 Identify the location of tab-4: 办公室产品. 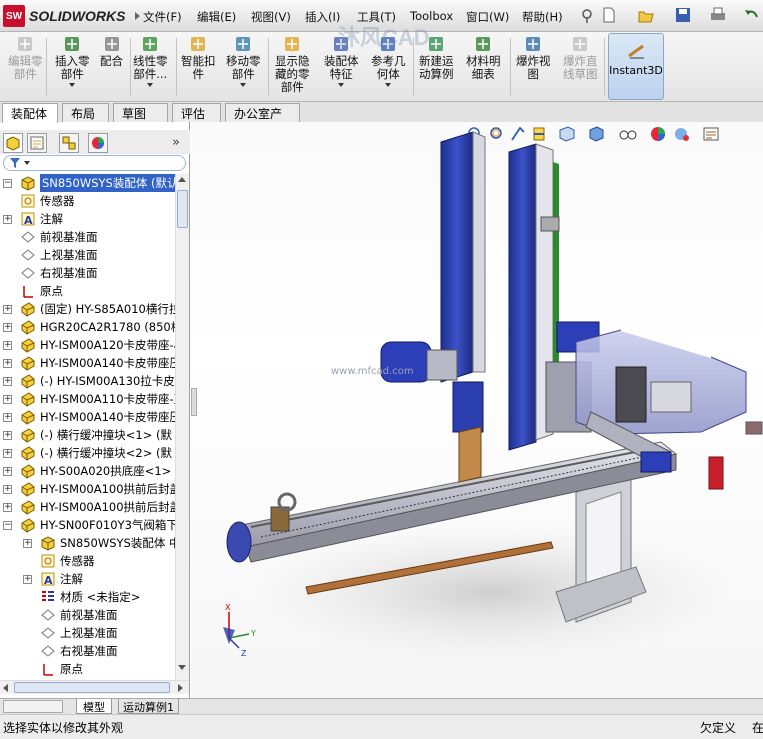
(262, 120).